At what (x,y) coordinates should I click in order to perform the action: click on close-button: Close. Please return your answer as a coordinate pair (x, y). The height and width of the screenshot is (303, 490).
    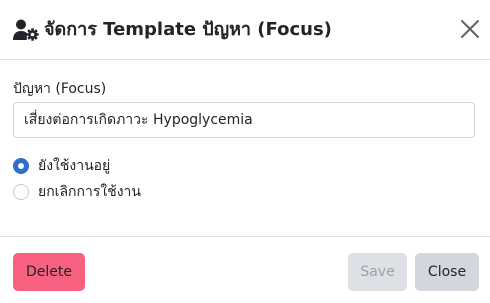
    Looking at the image, I should click on (447, 272).